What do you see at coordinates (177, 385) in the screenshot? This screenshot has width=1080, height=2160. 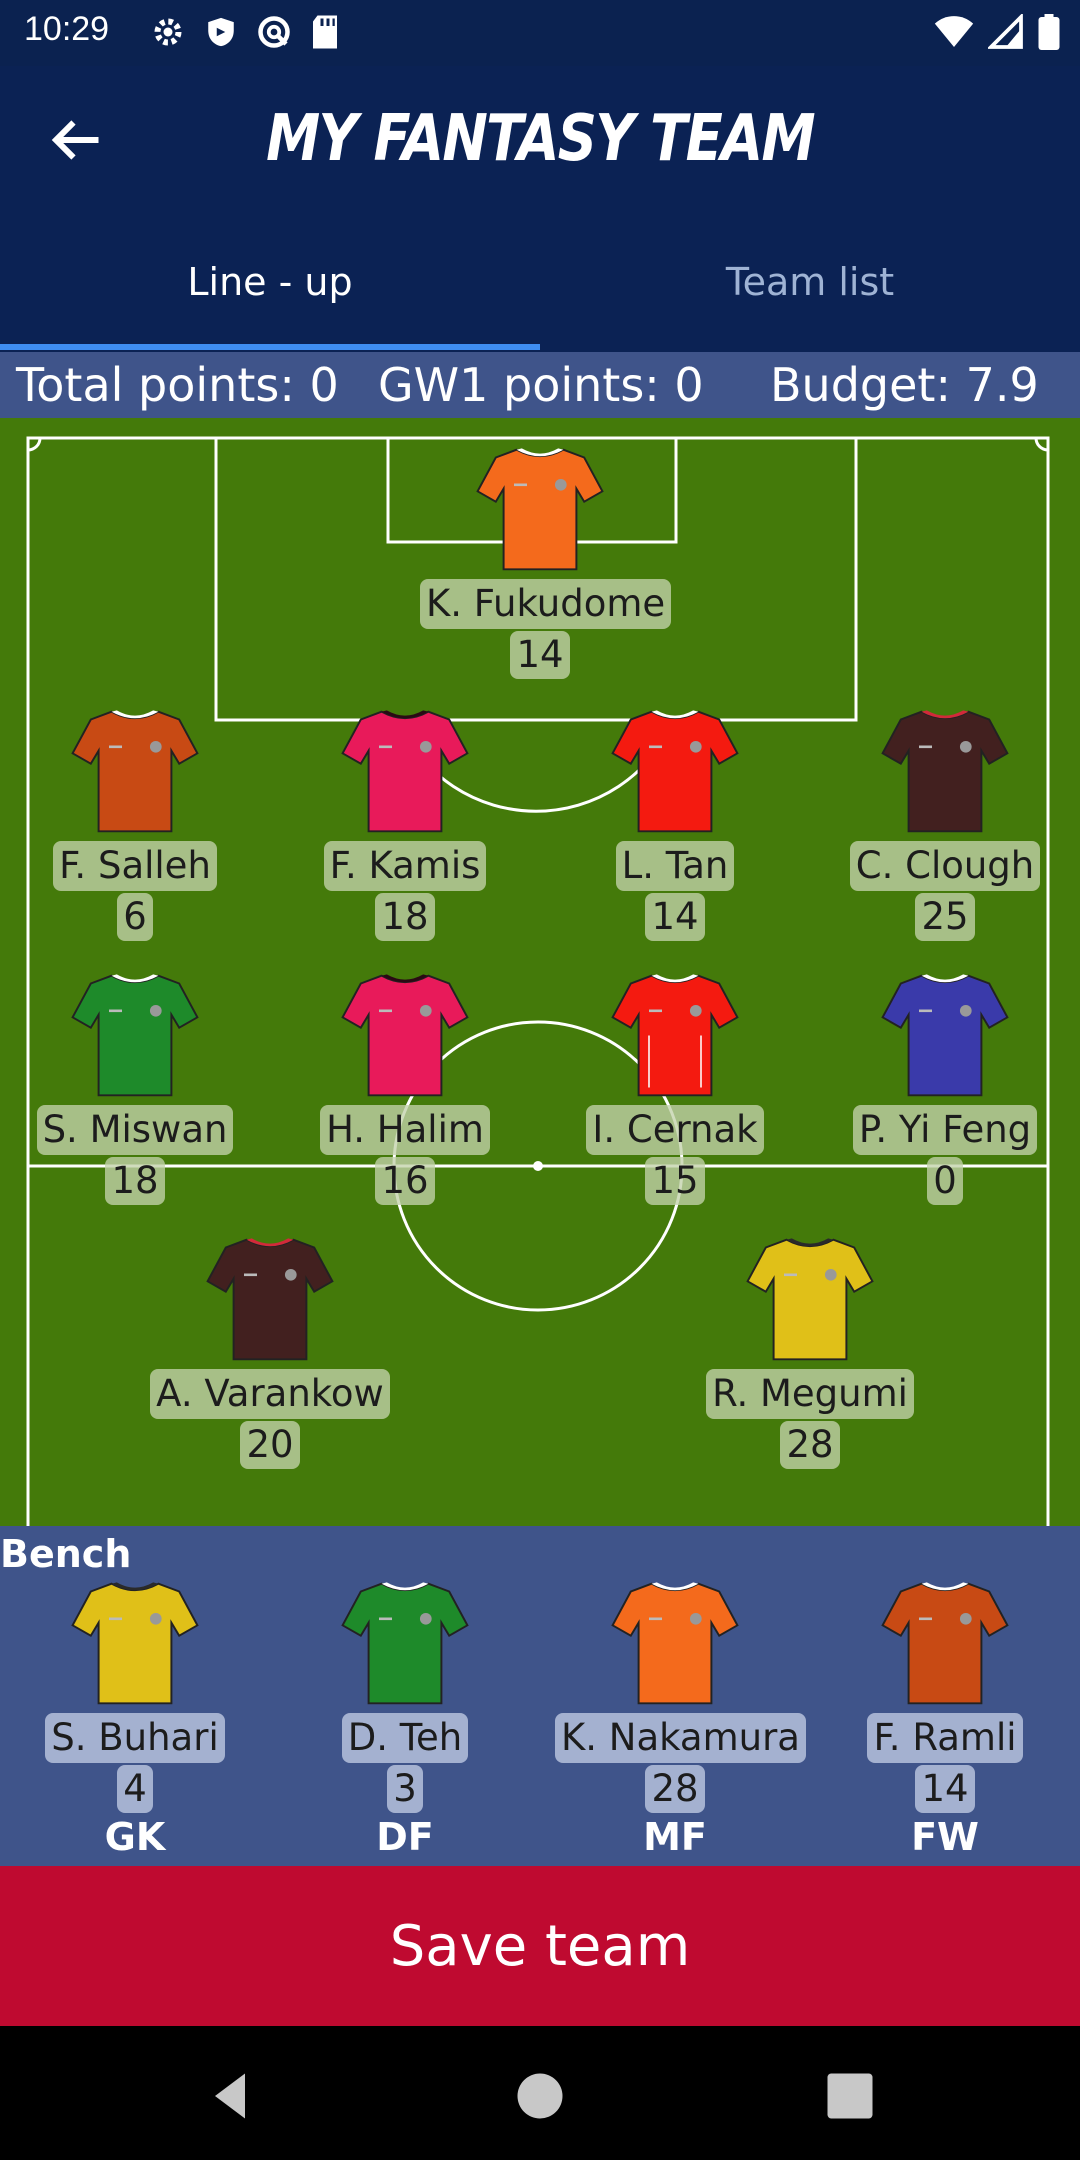 I see `total-points: Total points: 0` at bounding box center [177, 385].